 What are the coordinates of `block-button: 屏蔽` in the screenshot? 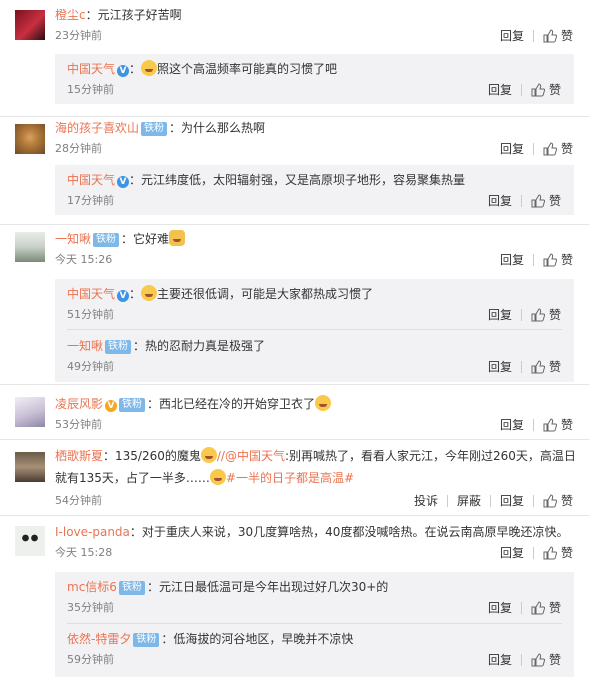 It's located at (469, 501).